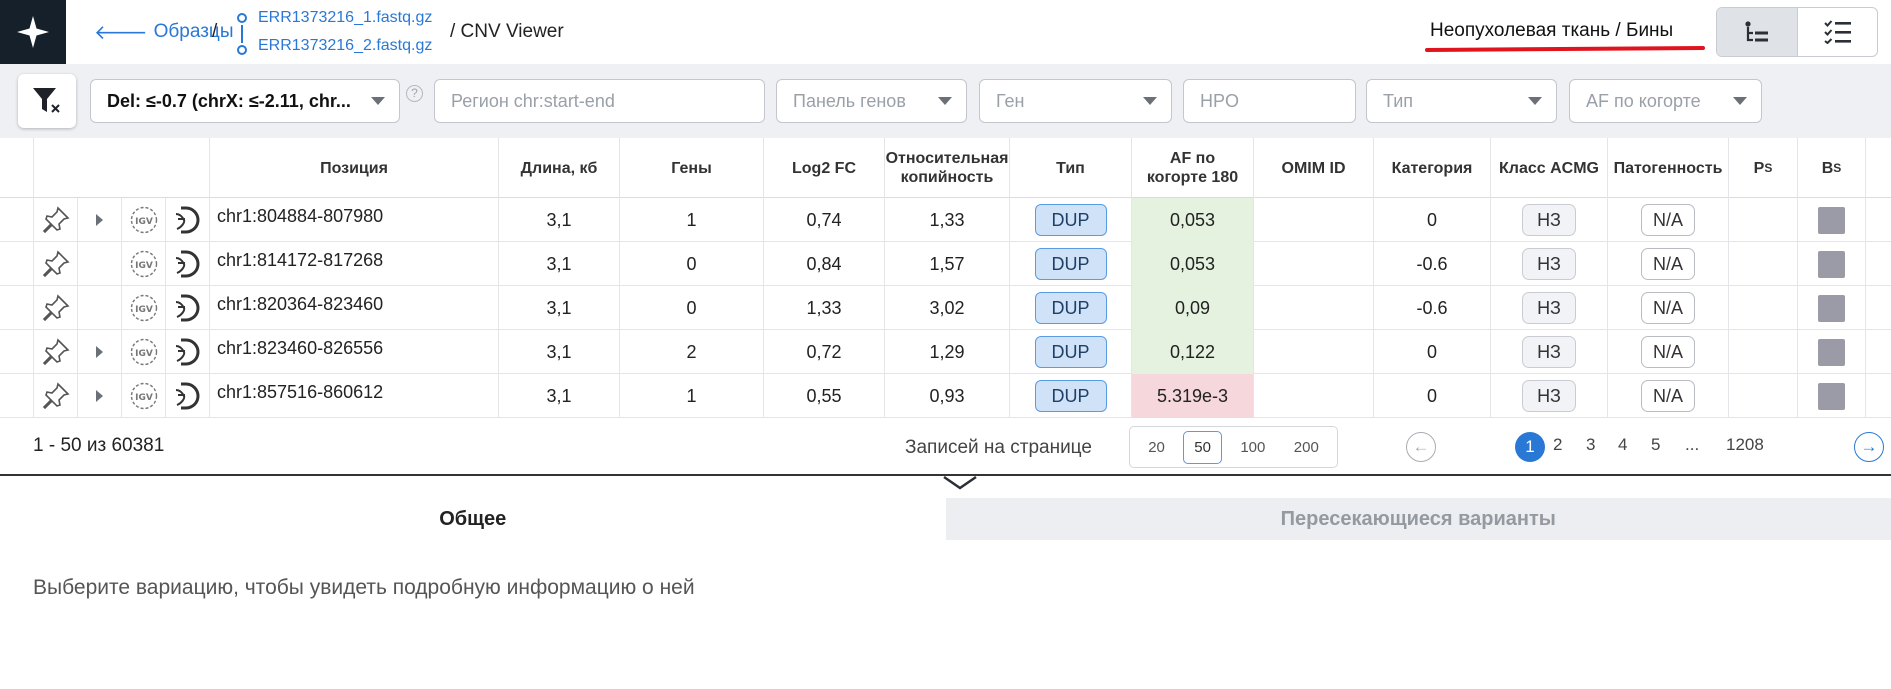 This screenshot has height=689, width=1891. I want to click on region-input: Регион chr:start-end, so click(599, 101).